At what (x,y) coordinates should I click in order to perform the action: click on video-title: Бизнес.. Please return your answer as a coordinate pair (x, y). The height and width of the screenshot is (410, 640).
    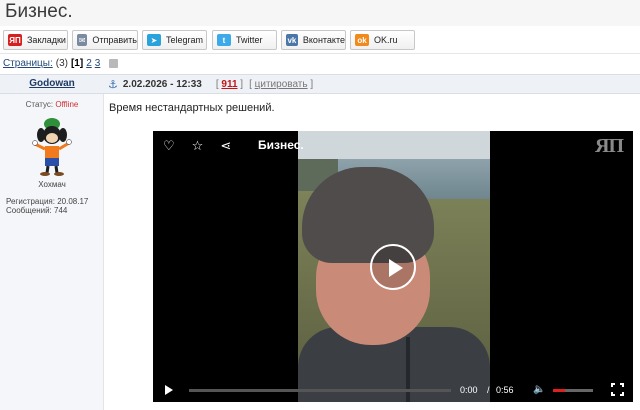
    Looking at the image, I should click on (281, 145).